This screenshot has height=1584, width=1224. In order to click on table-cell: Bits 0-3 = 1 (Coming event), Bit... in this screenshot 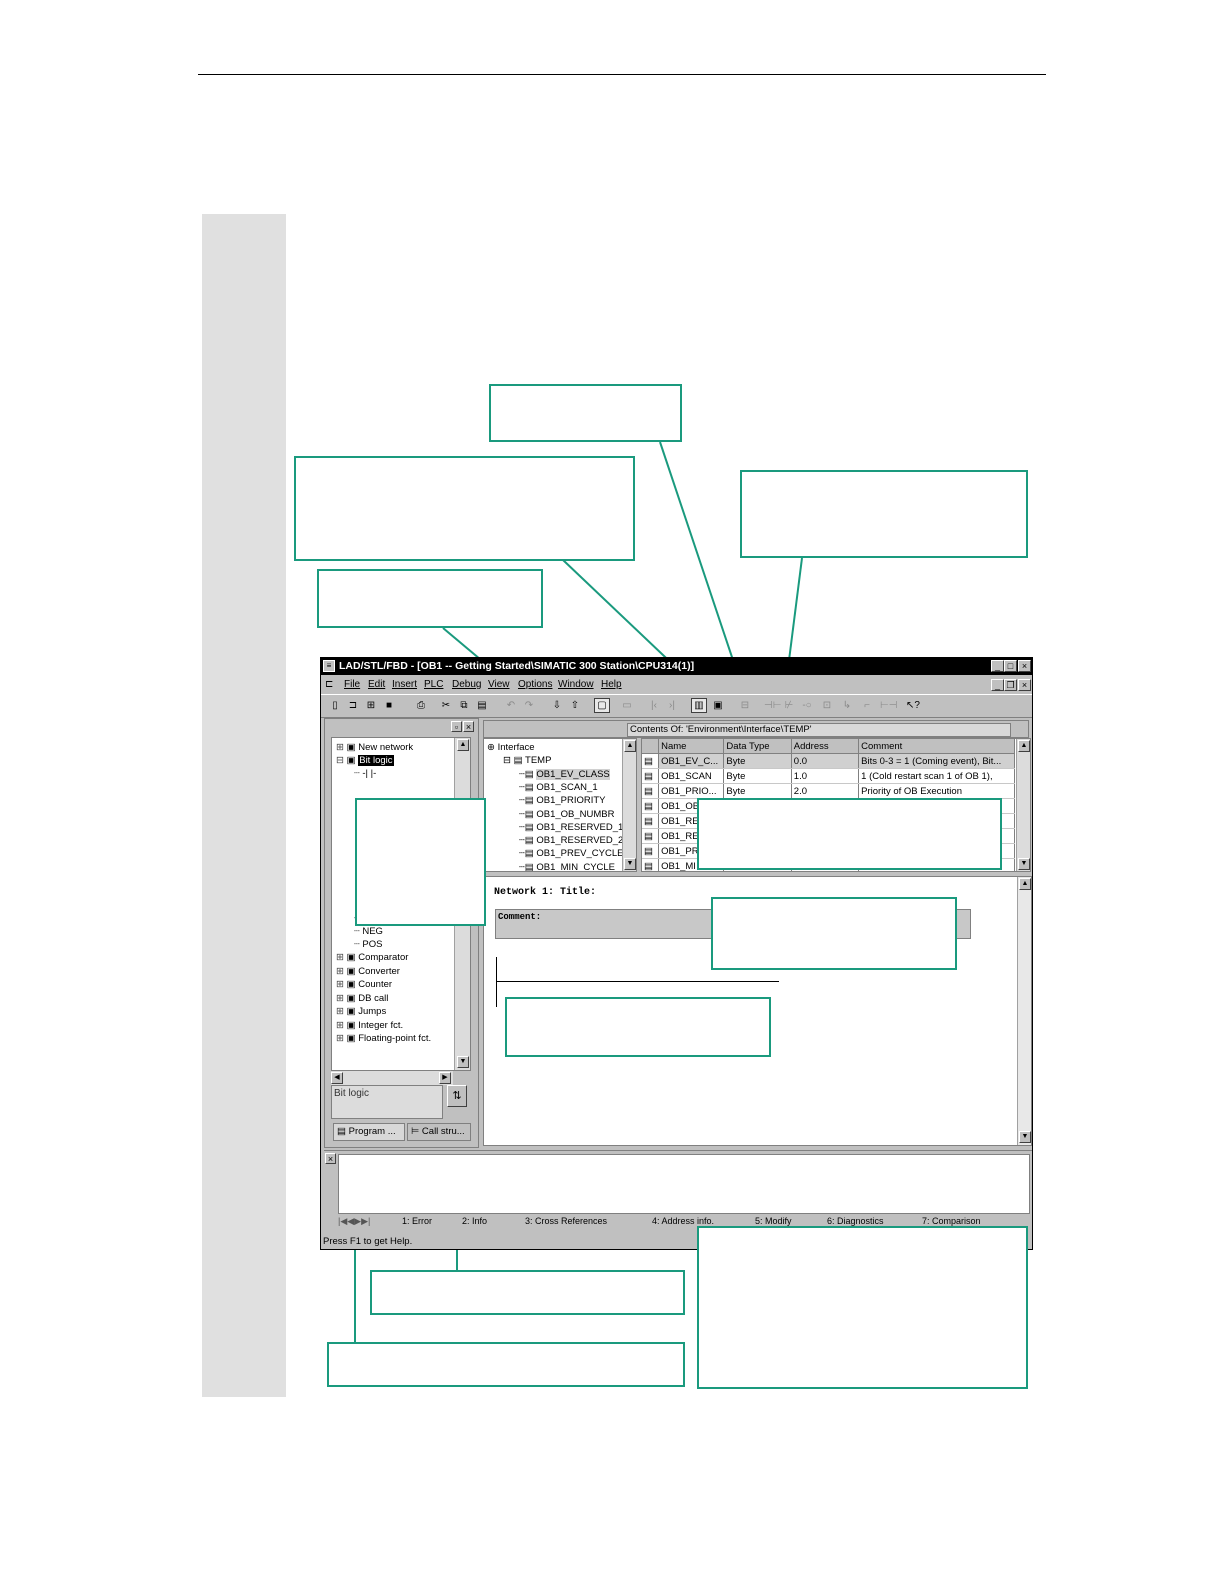, I will do `click(936, 761)`.